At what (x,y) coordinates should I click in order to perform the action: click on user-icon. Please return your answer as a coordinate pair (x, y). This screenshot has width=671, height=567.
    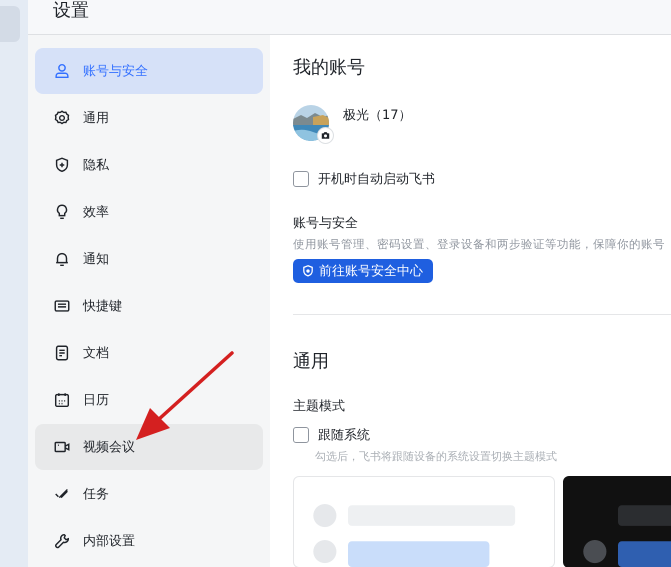
    Looking at the image, I should click on (62, 71).